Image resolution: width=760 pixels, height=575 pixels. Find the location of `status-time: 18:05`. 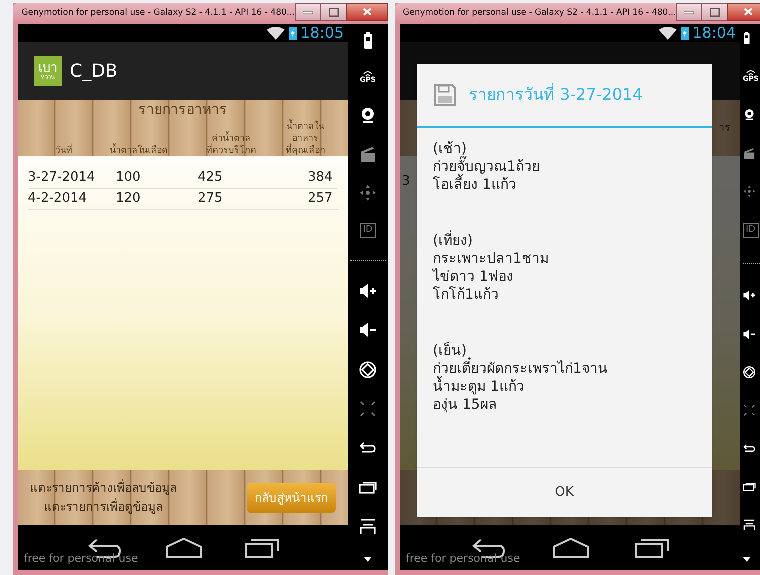

status-time: 18:05 is located at coordinates (322, 33).